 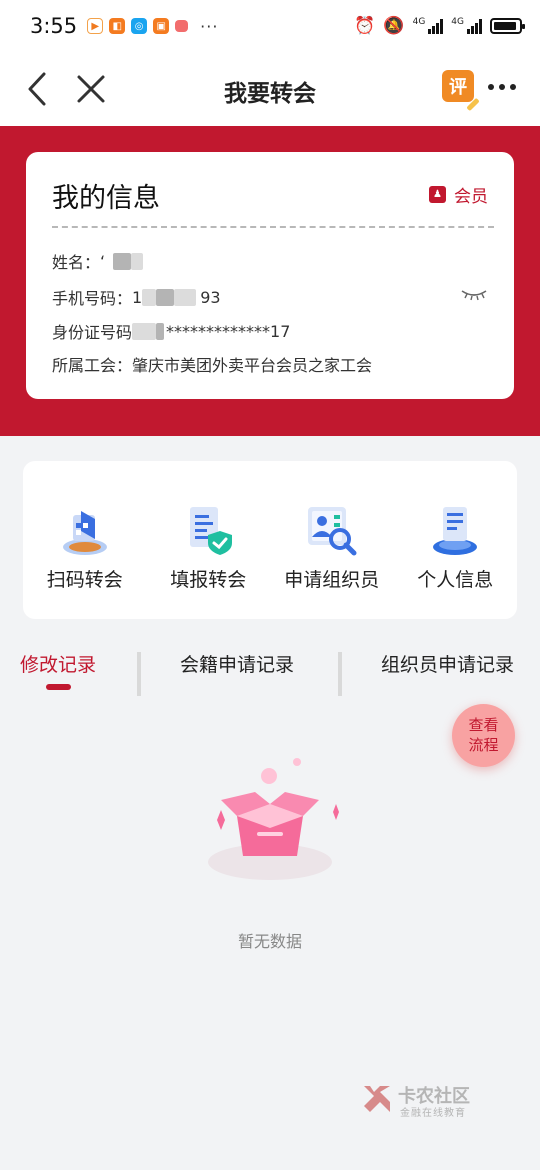 I want to click on nav-bar: 我要转会 评, so click(x=270, y=89).